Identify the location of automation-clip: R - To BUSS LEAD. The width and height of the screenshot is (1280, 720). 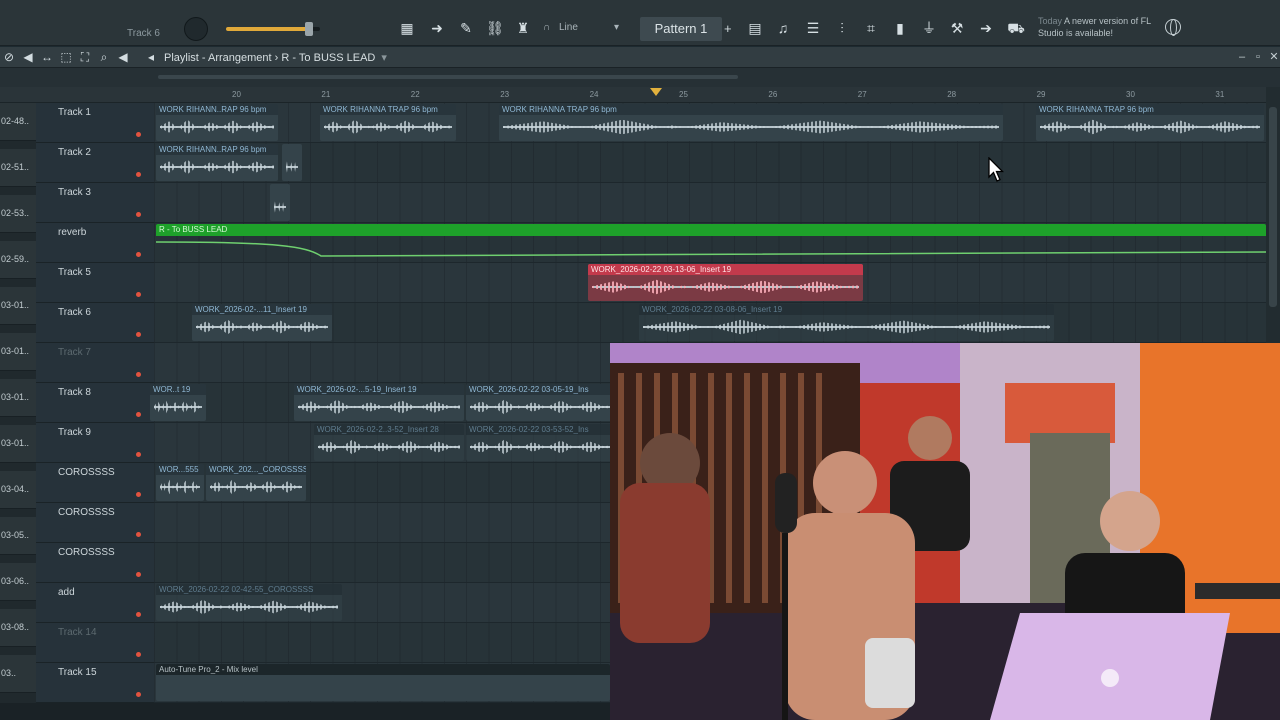
(711, 242).